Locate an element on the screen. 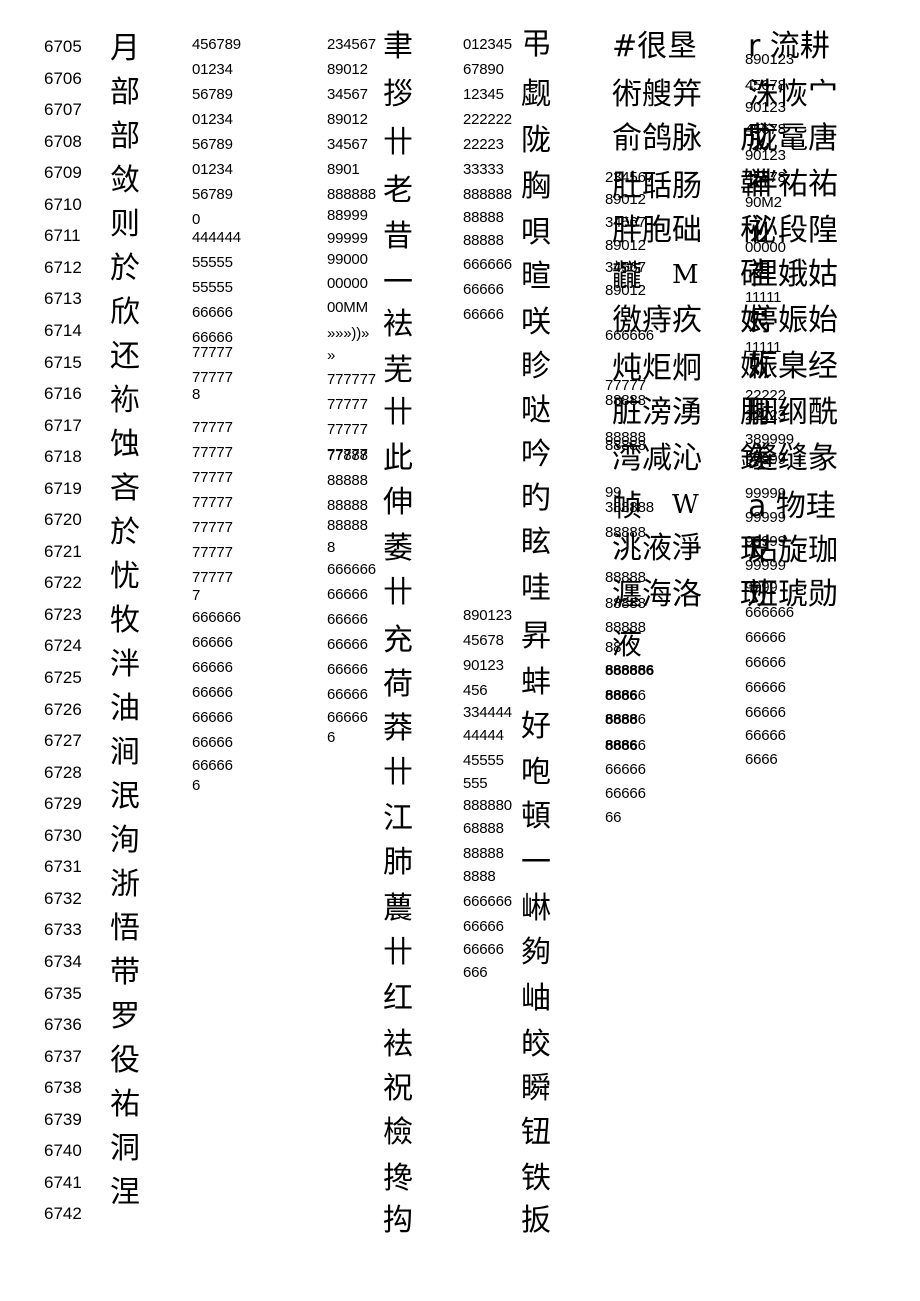 This screenshot has width=920, height=1301. cjk-glyph: 哇 is located at coordinates (536, 588).